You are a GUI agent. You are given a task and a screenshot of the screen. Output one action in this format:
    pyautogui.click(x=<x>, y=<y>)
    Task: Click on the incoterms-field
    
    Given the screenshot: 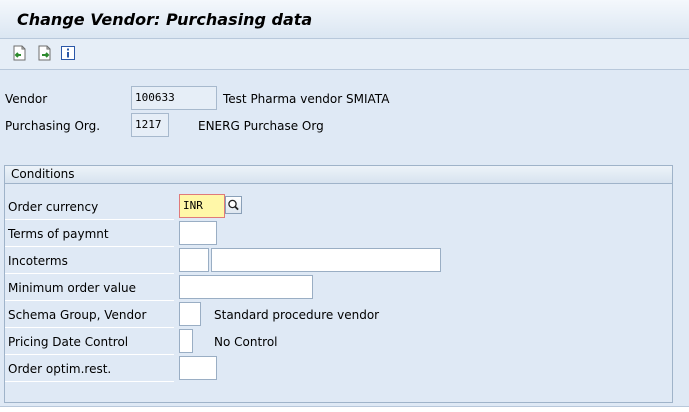 What is the action you would take?
    pyautogui.click(x=194, y=260)
    